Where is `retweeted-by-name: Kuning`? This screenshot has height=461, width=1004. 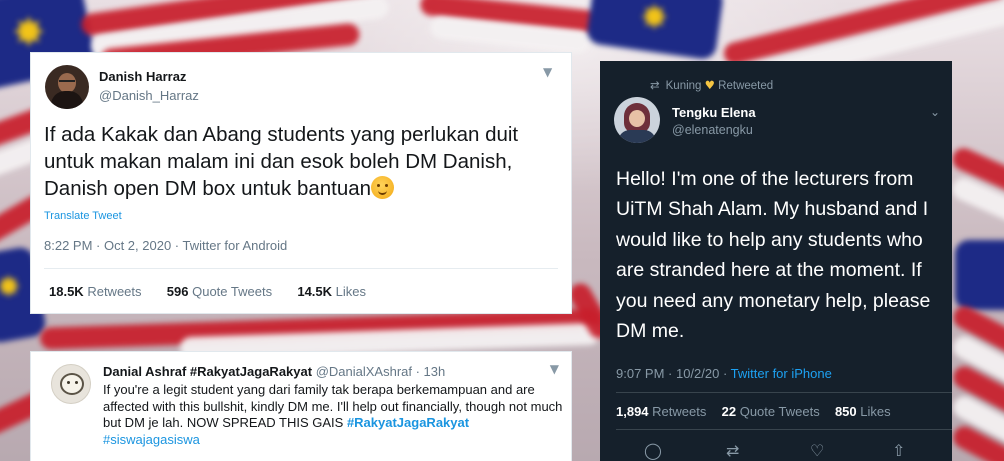
retweeted-by-name: Kuning is located at coordinates (684, 86).